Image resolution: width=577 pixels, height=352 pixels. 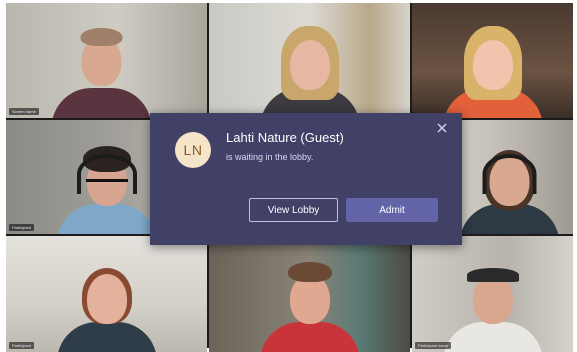 I want to click on participant-tile-9: Participant name, so click(x=492, y=294).